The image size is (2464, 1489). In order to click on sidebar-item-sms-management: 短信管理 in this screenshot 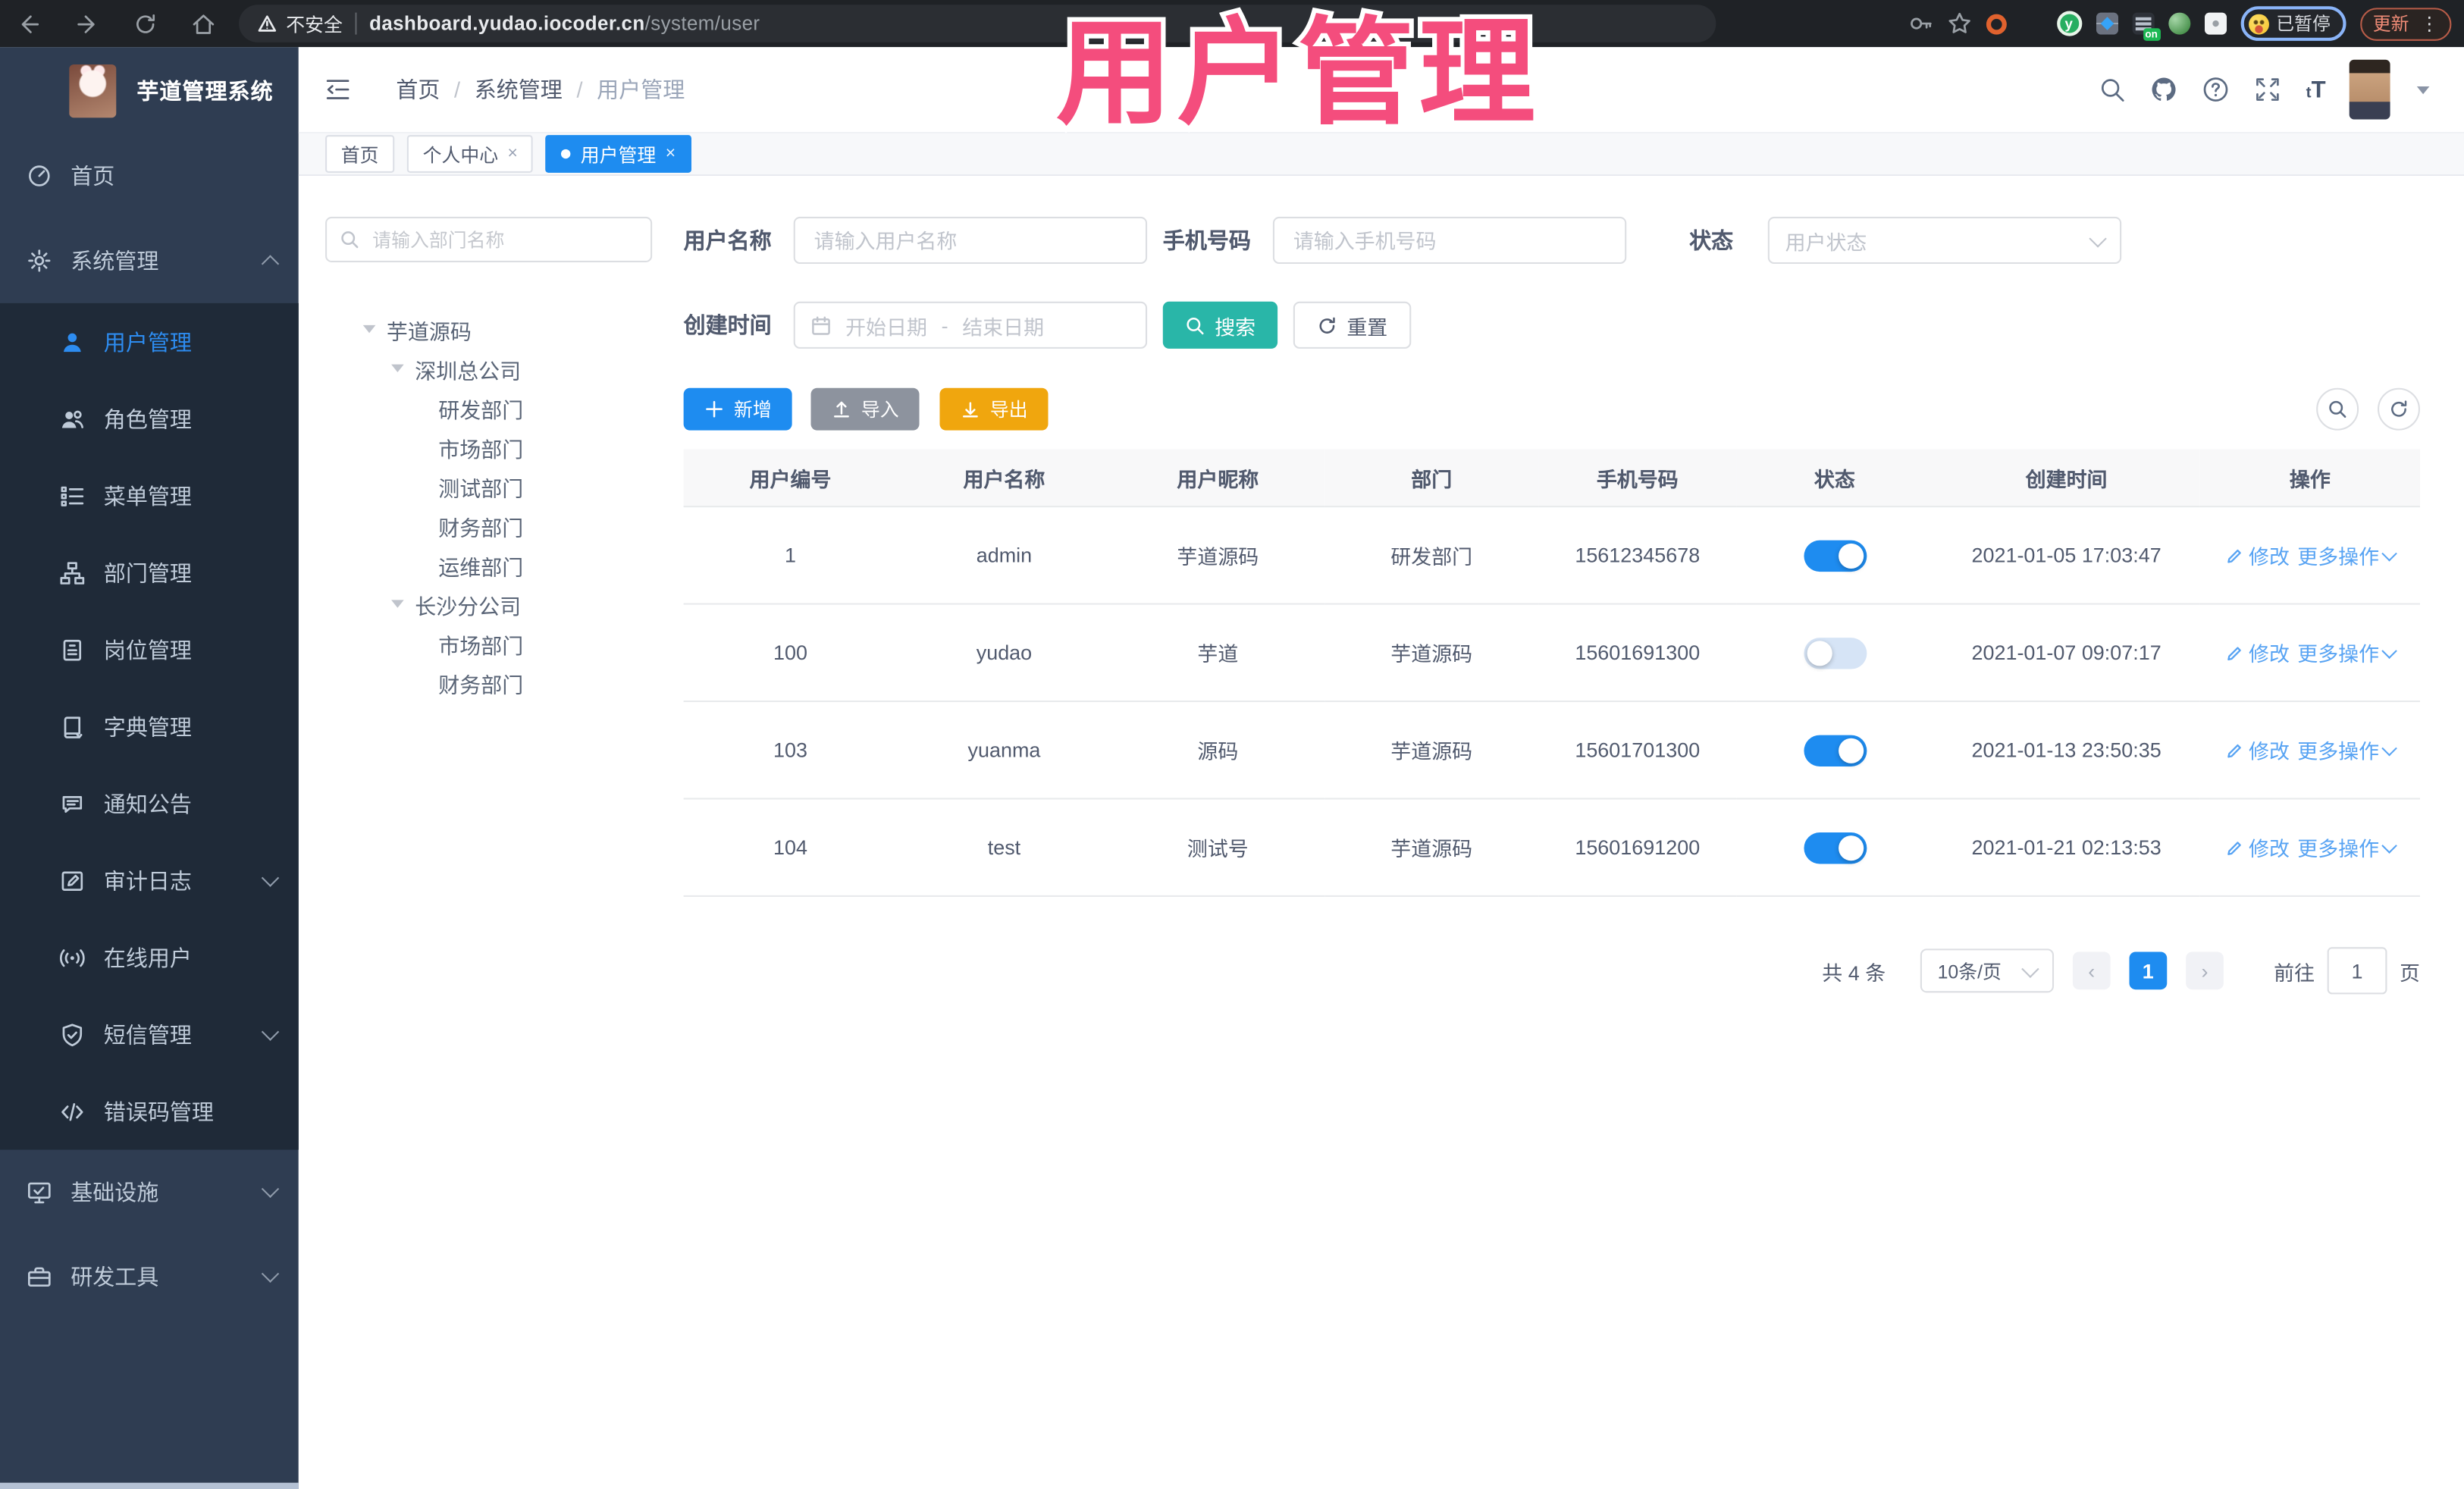, I will do `click(150, 1034)`.